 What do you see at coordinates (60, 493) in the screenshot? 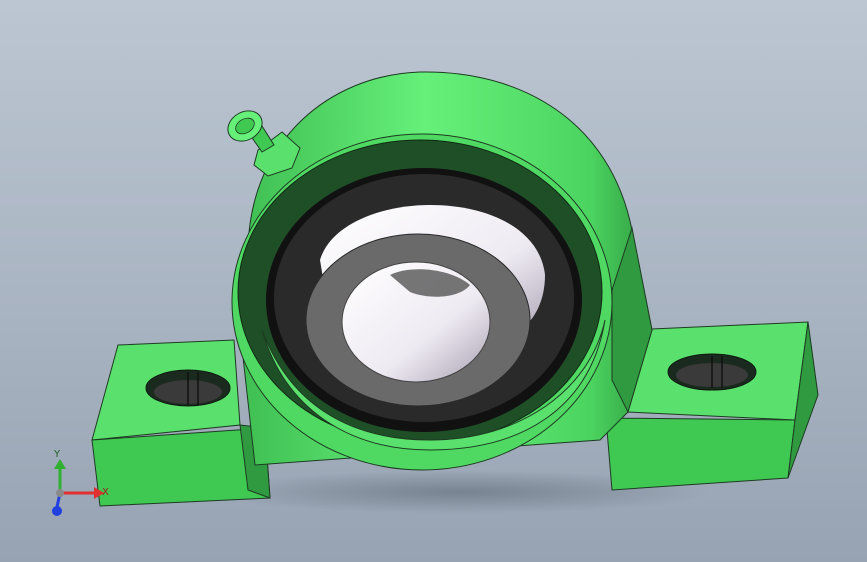
I see `triad-origin` at bounding box center [60, 493].